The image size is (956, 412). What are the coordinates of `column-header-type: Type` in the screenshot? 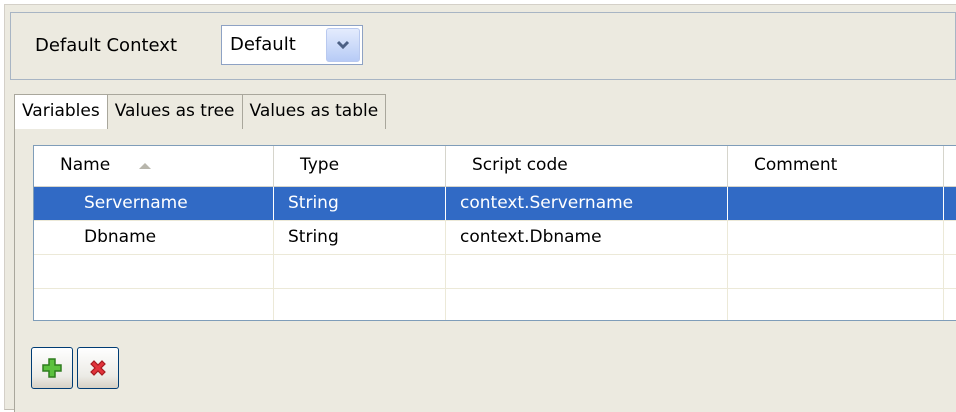 It's located at (360, 166).